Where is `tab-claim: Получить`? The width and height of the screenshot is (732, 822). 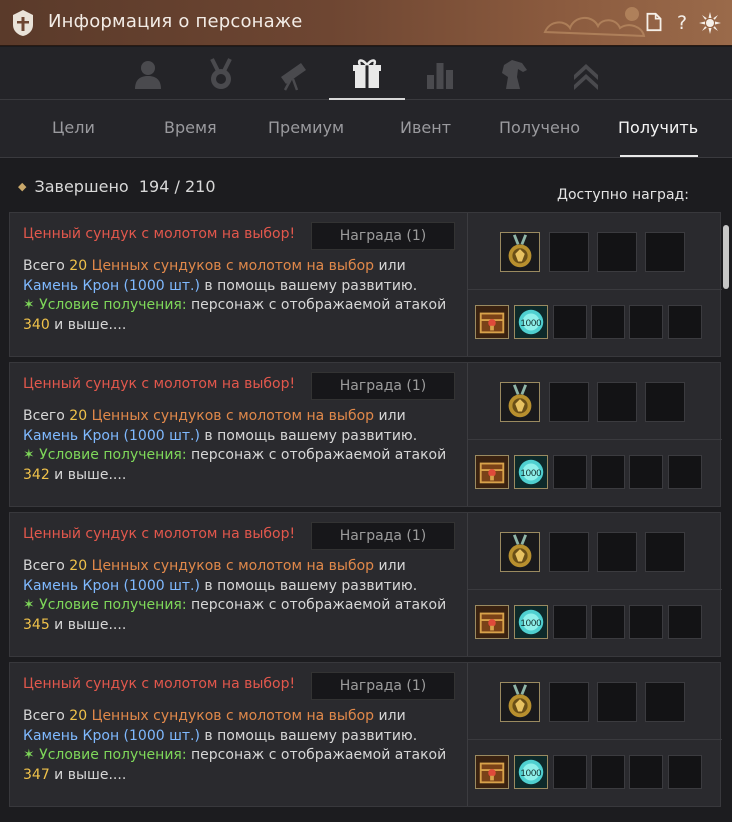
tab-claim: Получить is located at coordinates (658, 127).